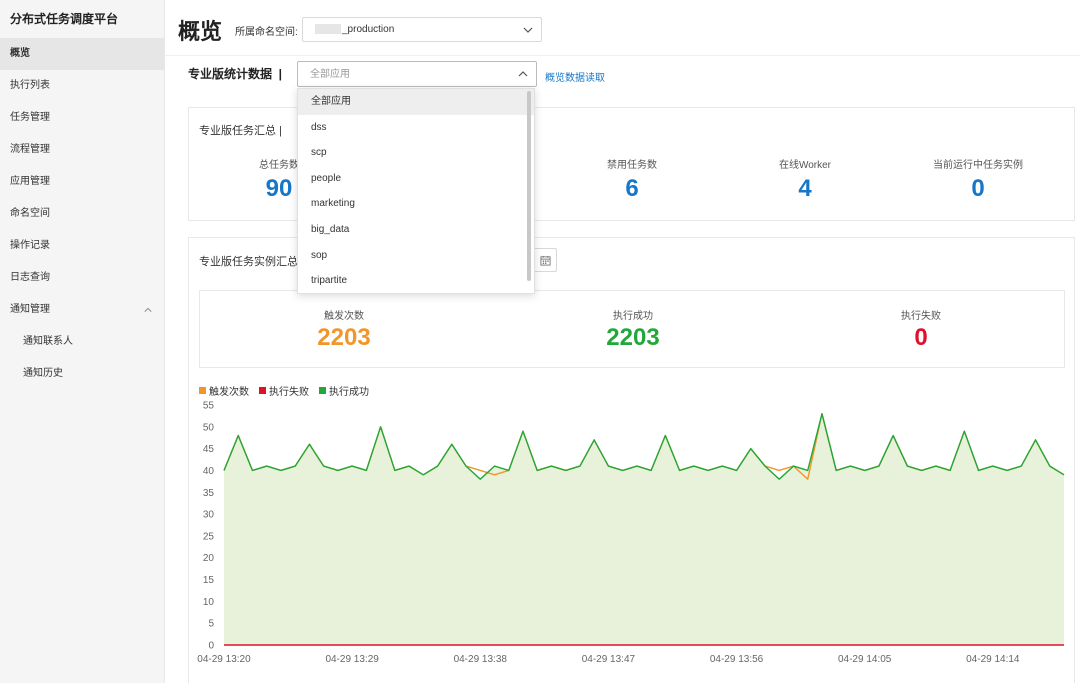  I want to click on legend-item-trigger: 触发次数, so click(224, 390).